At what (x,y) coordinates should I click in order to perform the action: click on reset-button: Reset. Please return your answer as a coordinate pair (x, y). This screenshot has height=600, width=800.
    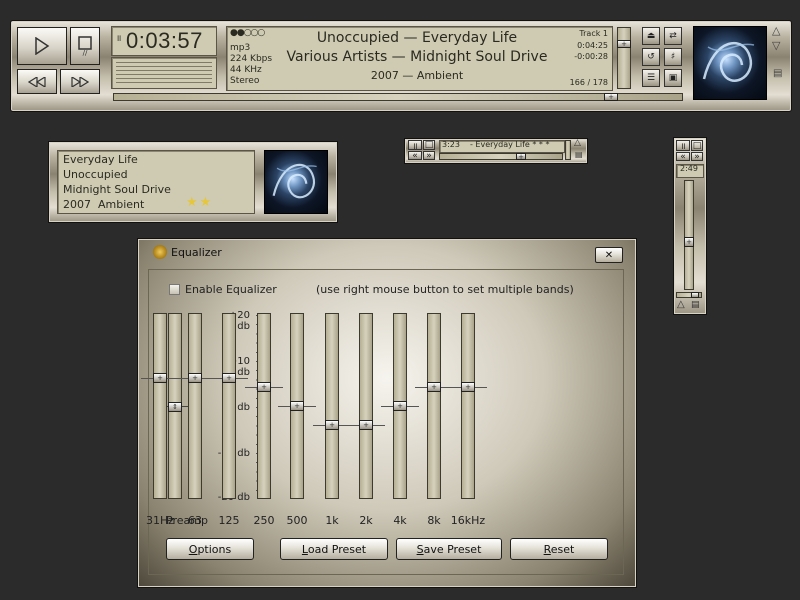
    Looking at the image, I should click on (559, 549).